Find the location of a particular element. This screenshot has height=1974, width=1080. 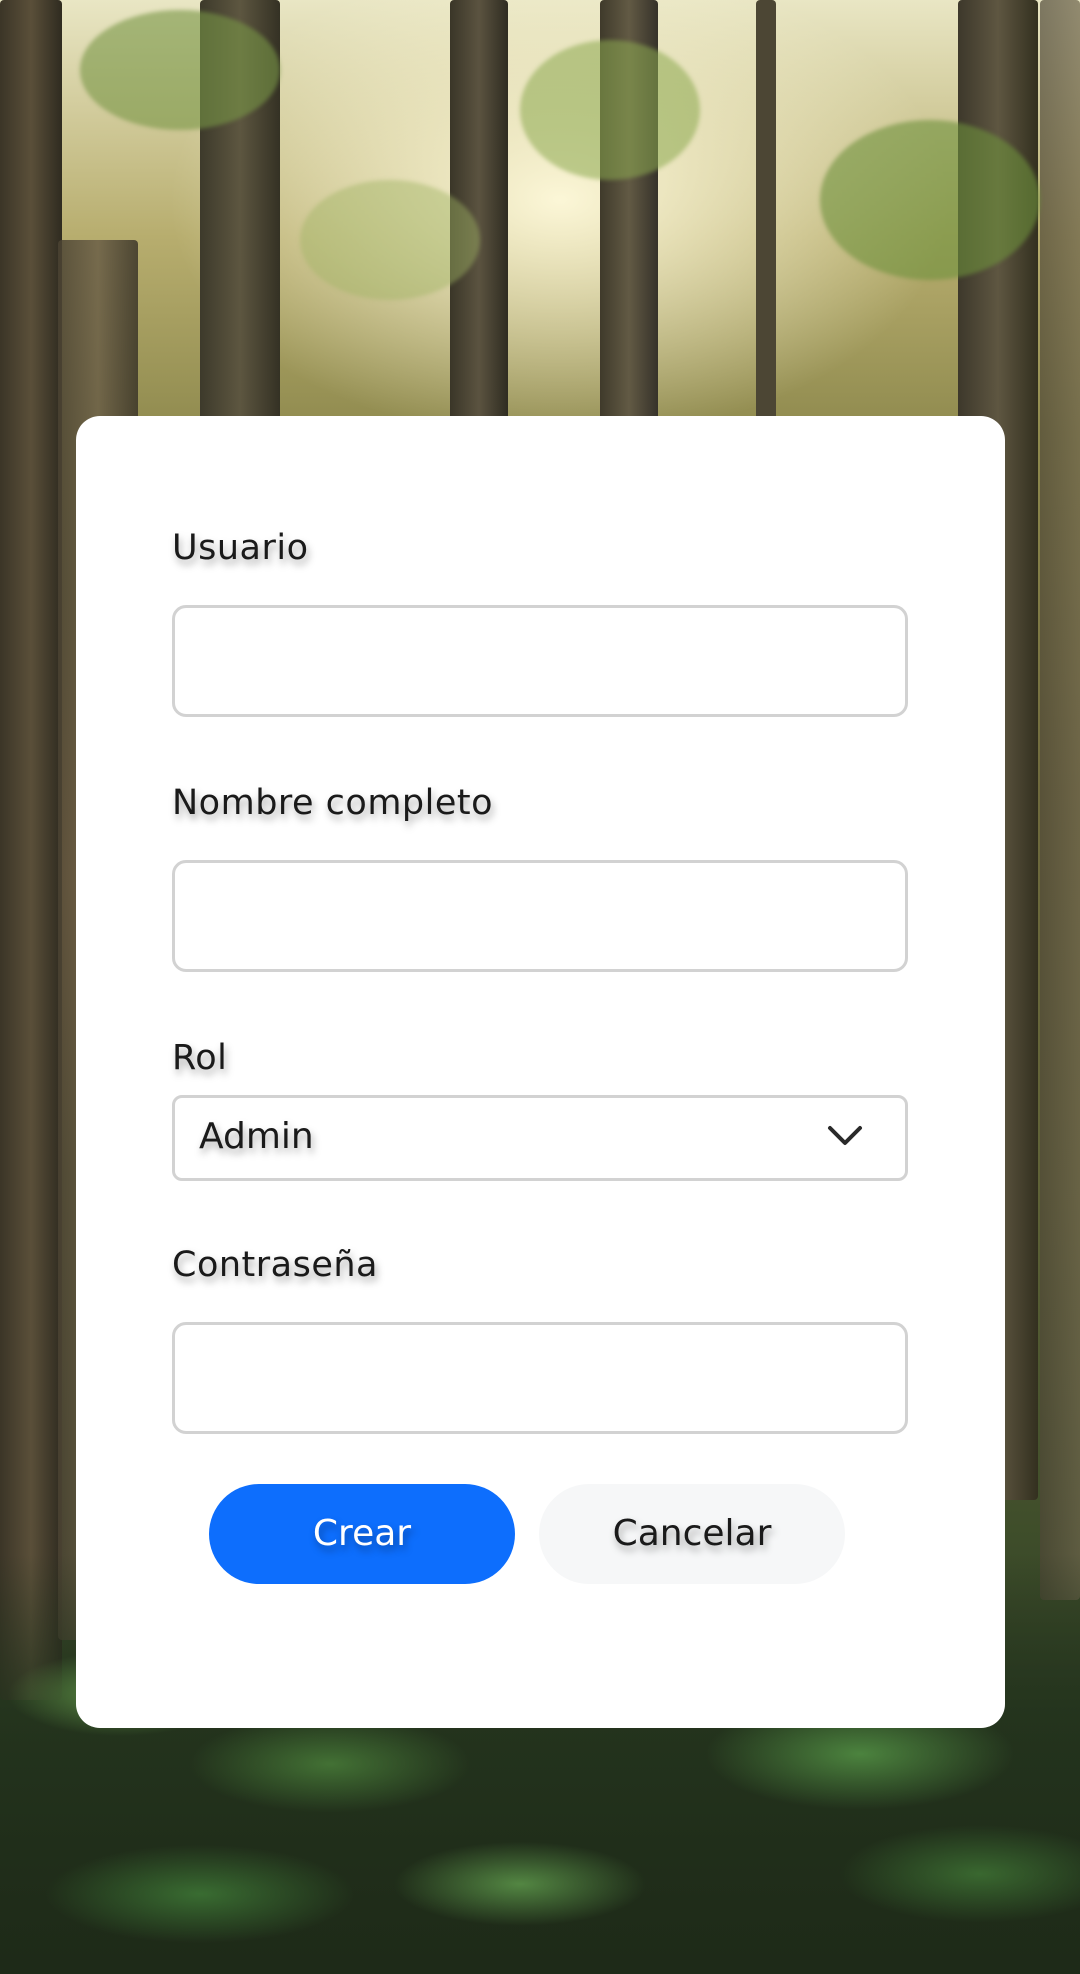

full-name-input is located at coordinates (540, 916).